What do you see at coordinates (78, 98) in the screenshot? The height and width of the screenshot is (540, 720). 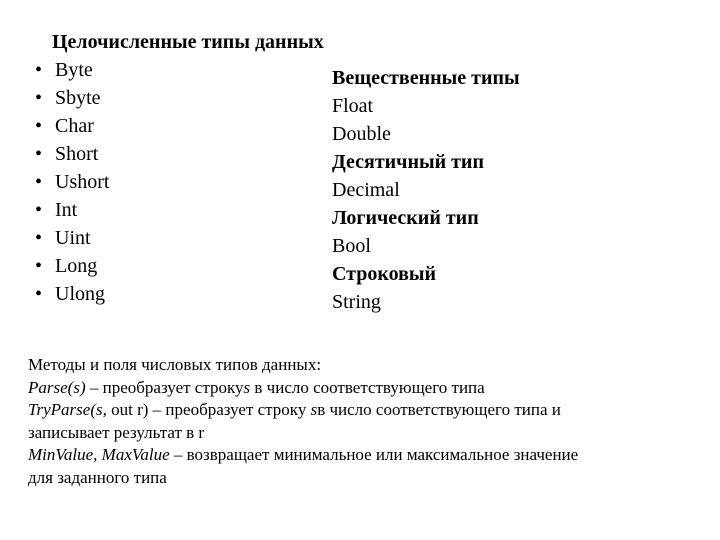 I see `list-item-label: Sbyte` at bounding box center [78, 98].